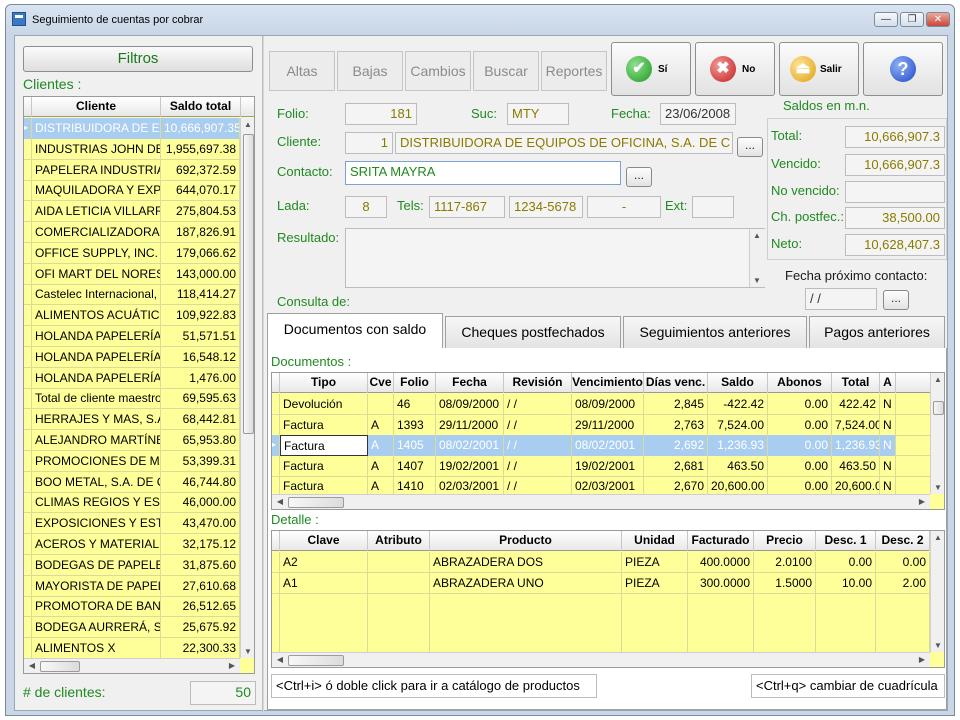  Describe the element at coordinates (132, 274) in the screenshot. I see `client-row: OFI MART DEL NORESTE,143,000.00` at that location.